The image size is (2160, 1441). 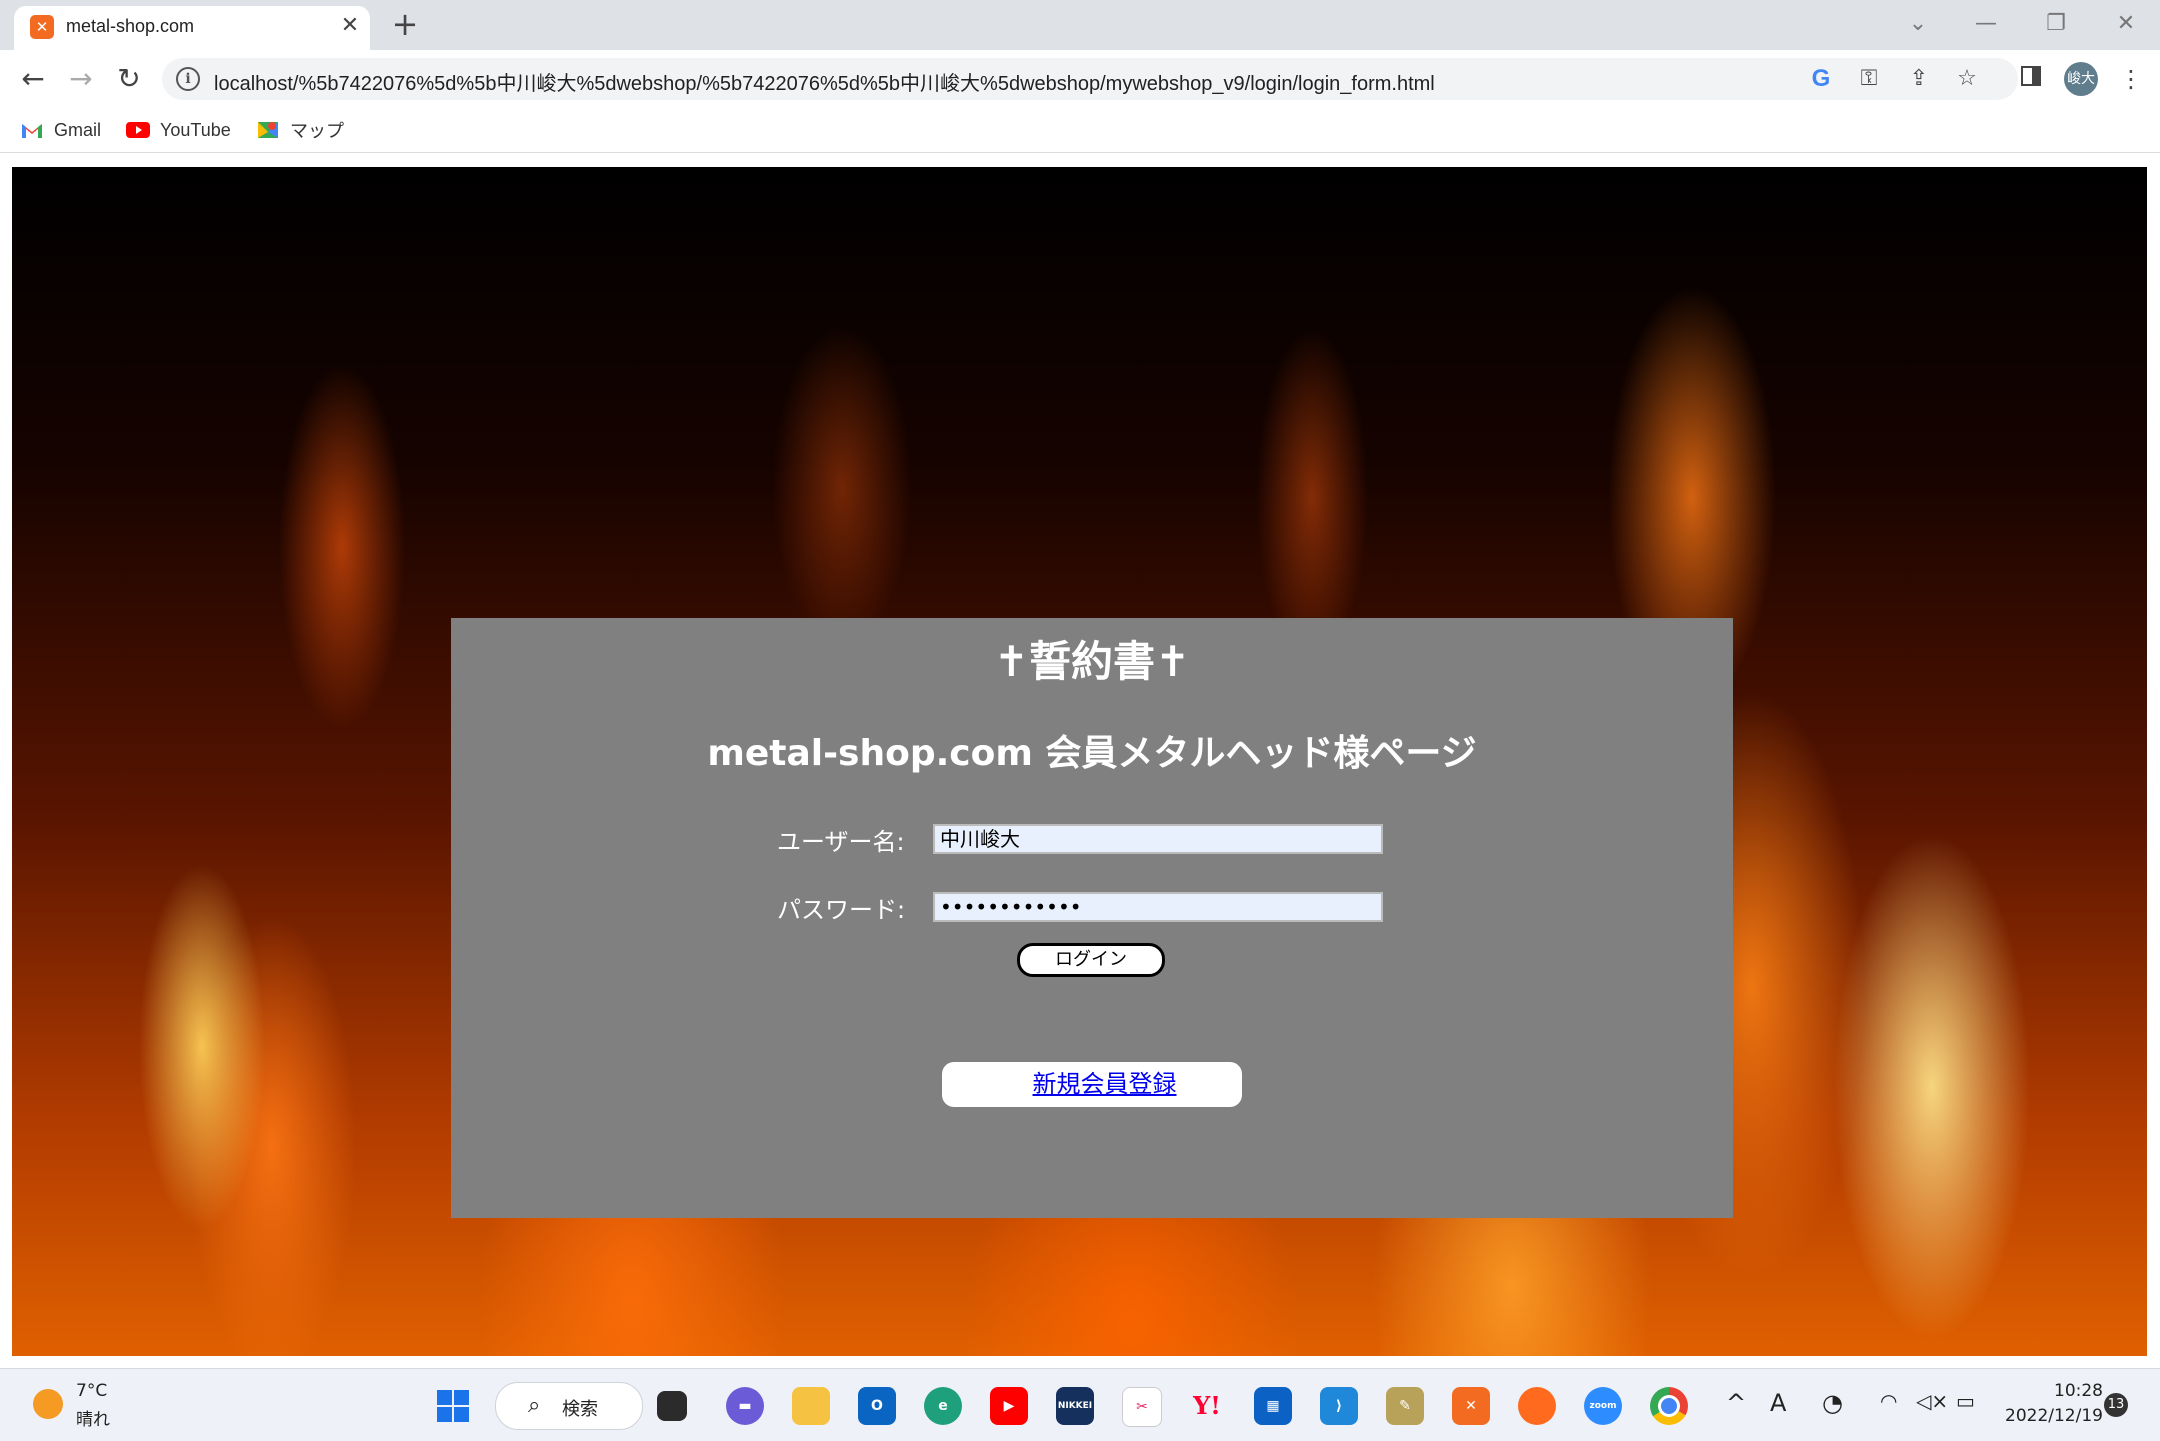 I want to click on password-label: パスワード:, so click(x=841, y=910).